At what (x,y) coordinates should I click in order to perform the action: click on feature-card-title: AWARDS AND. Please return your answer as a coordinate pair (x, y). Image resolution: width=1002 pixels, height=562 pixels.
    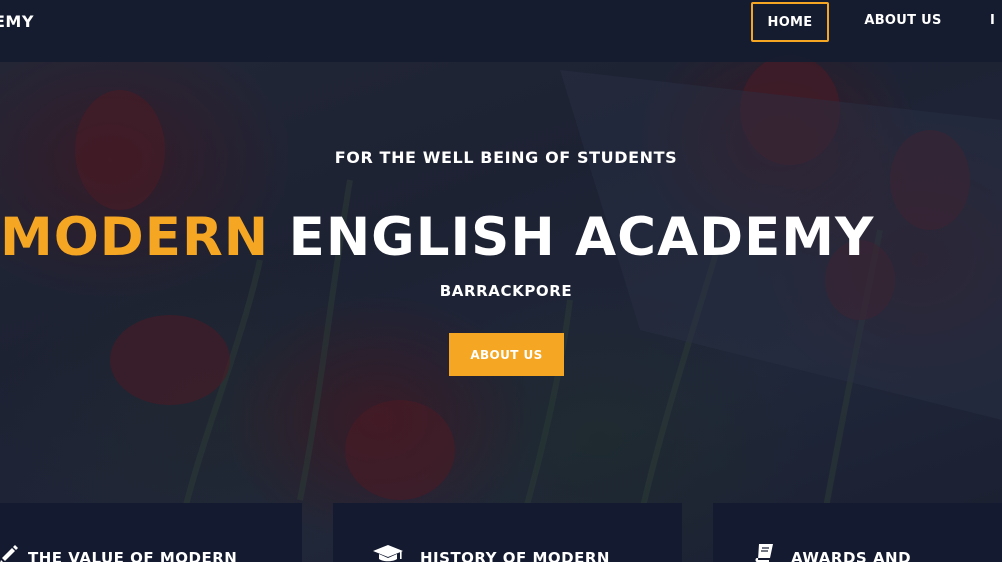
    Looking at the image, I should click on (851, 555).